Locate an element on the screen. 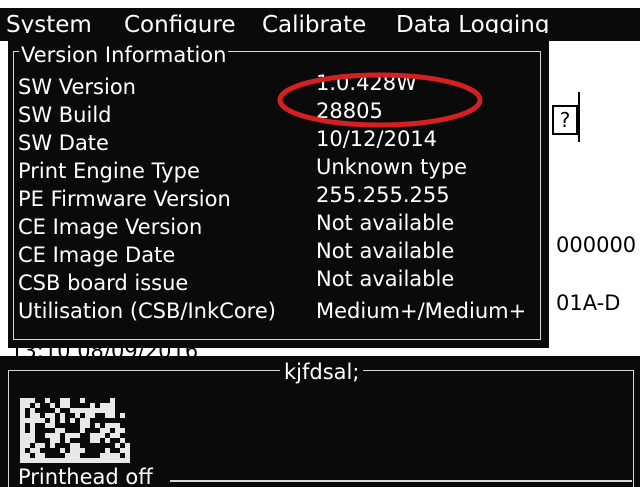  dialog-title: Version Information is located at coordinates (124, 55).